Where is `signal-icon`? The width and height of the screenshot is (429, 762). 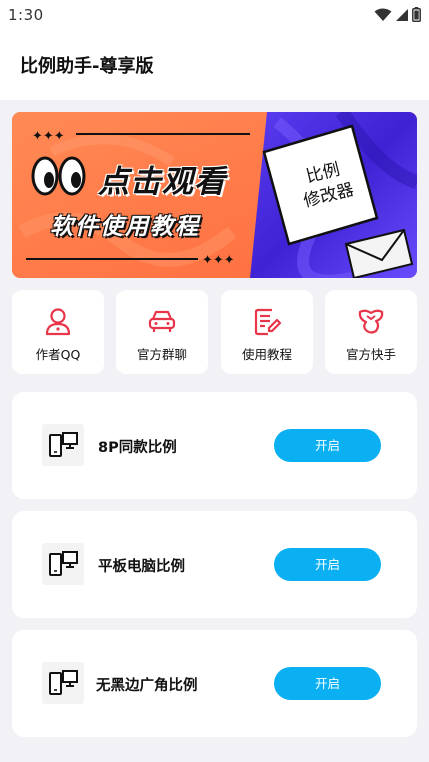 signal-icon is located at coordinates (402, 16).